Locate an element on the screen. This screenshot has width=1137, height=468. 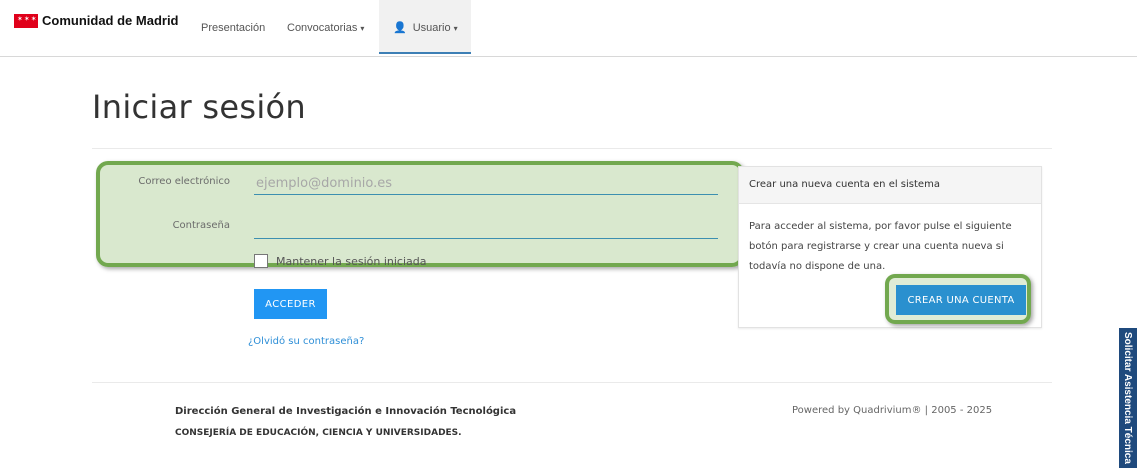
nav-item-presentacion: Presentación is located at coordinates (233, 28).